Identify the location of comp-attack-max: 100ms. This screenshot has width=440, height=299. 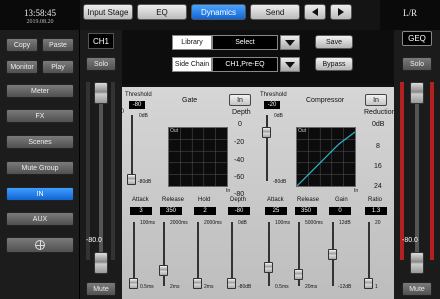
(283, 223).